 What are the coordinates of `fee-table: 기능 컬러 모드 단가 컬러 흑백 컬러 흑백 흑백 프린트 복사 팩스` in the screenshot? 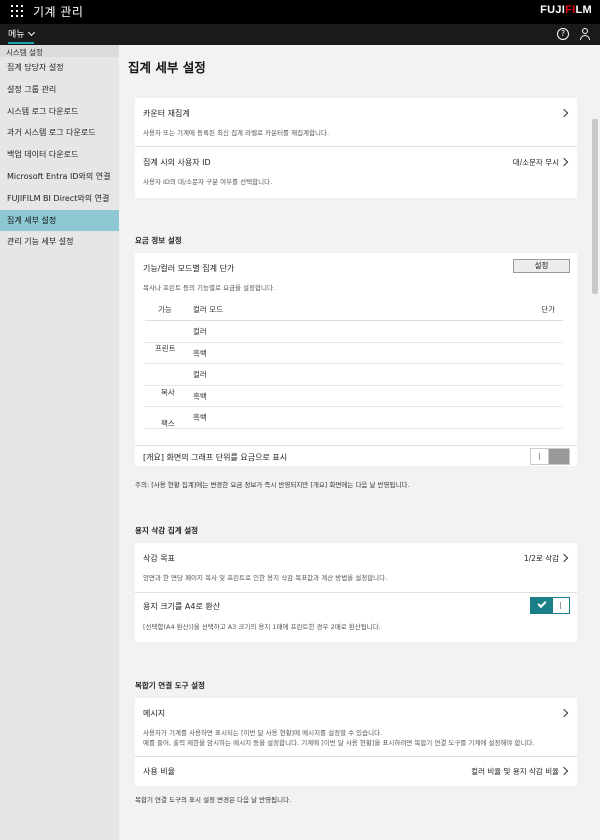 It's located at (354, 364).